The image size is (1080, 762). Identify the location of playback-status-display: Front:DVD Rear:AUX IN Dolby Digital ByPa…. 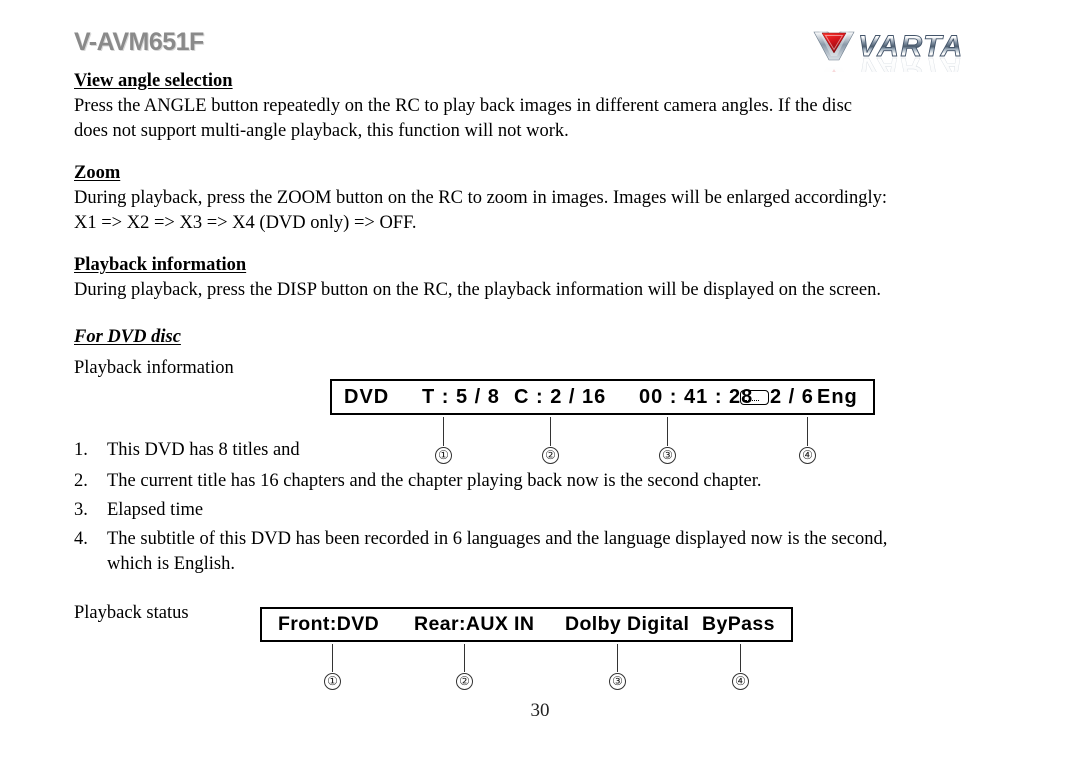
(526, 624).